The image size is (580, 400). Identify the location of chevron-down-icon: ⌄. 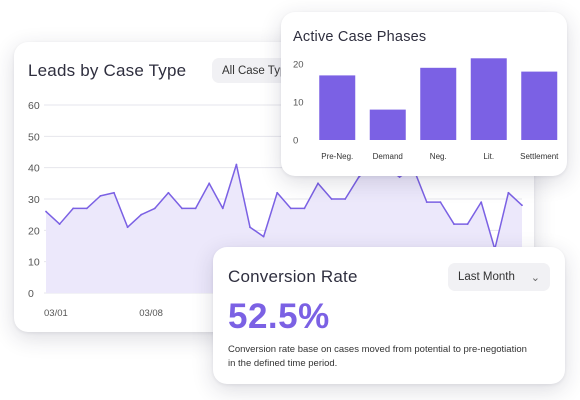
(535, 277).